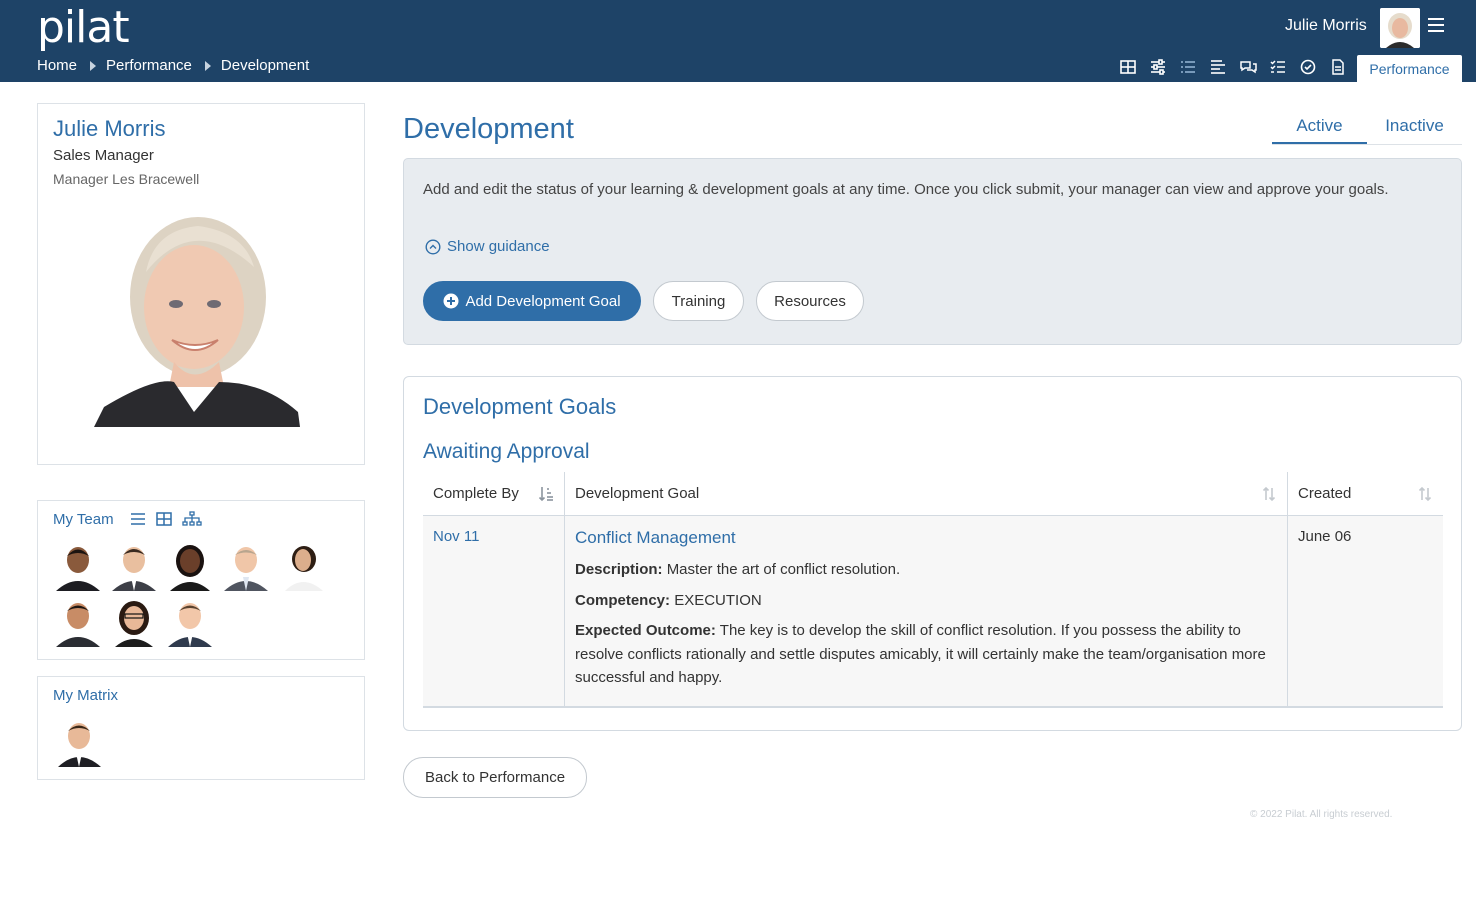 This screenshot has height=908, width=1476. I want to click on competency-value: EXECUTION, so click(718, 600).